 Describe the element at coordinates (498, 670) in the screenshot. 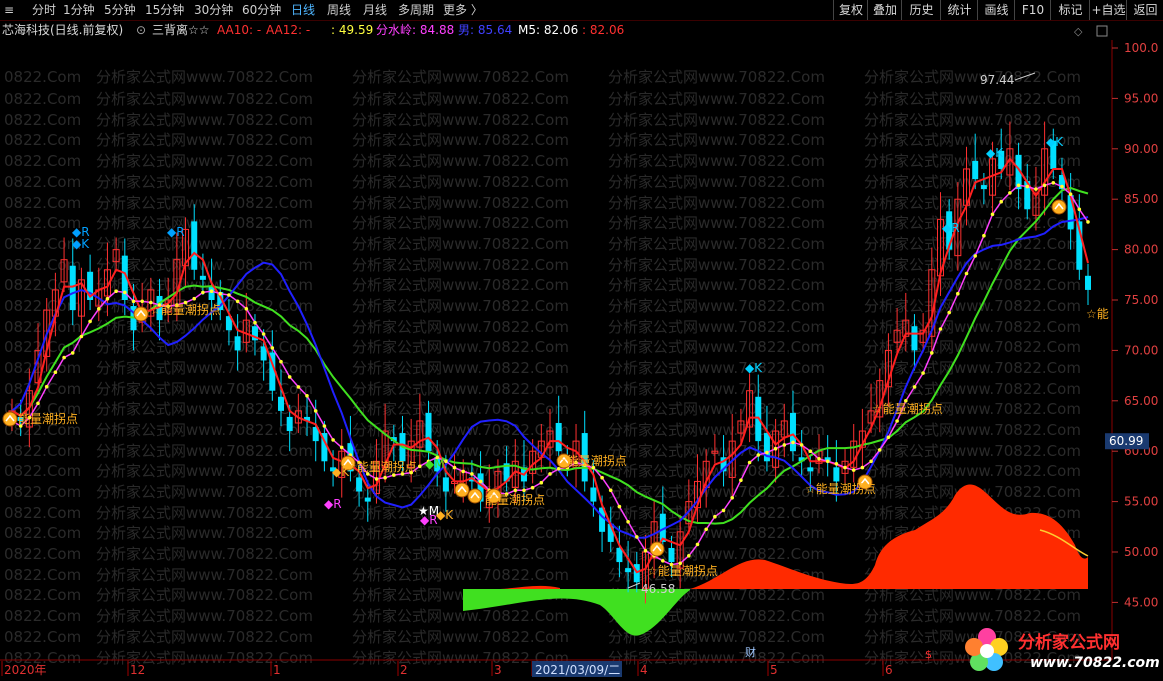

I see `date-label: 3` at that location.